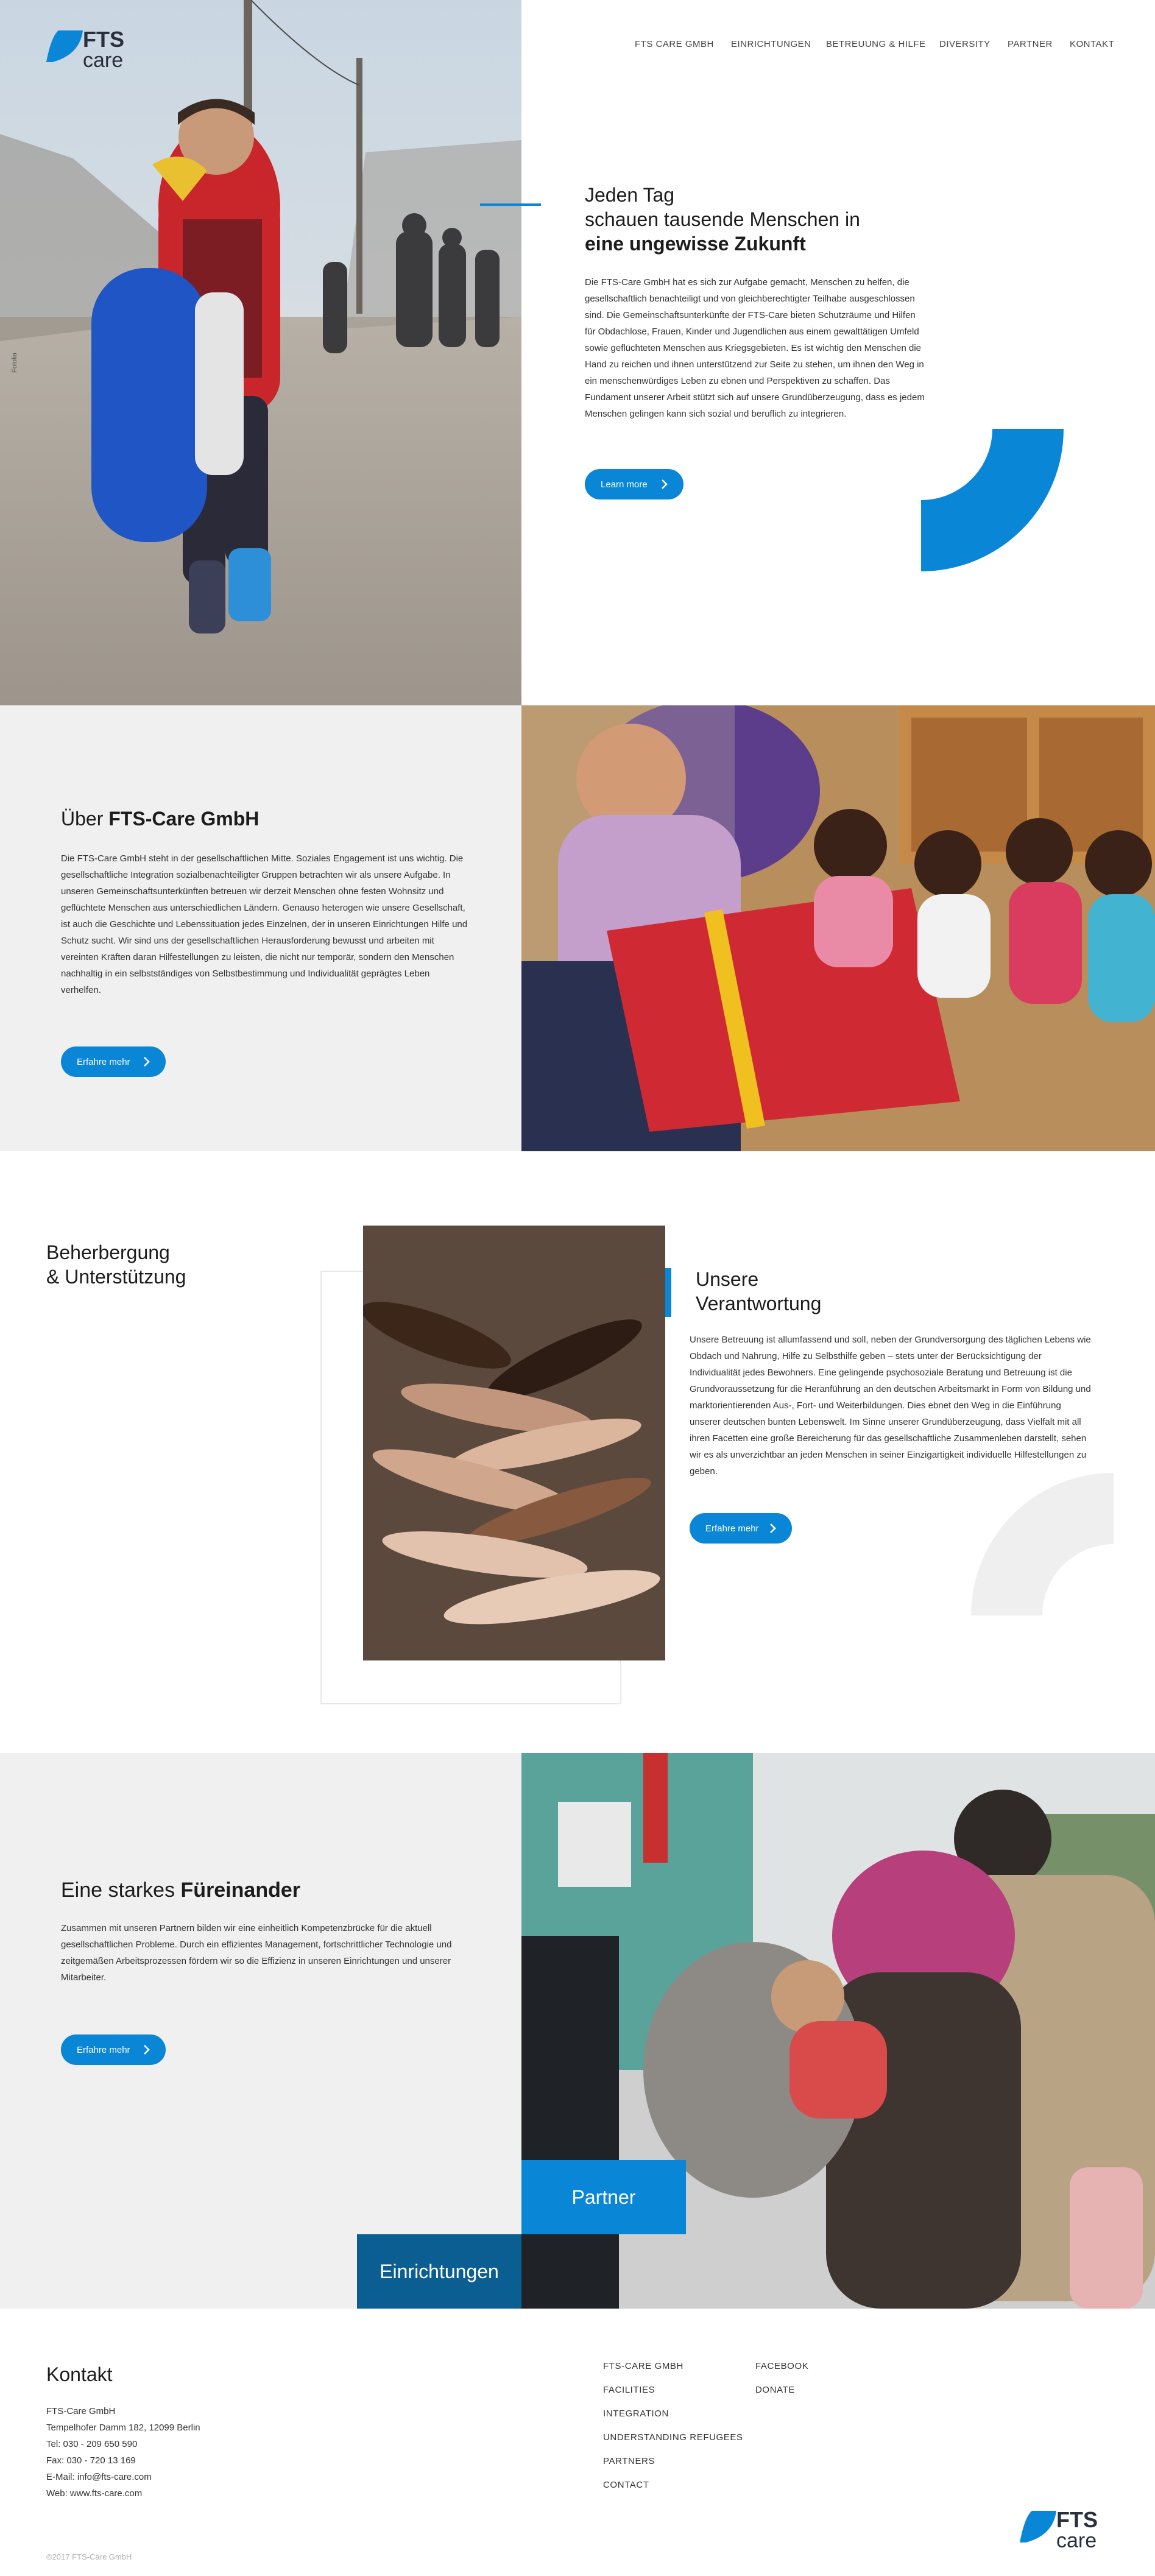  Describe the element at coordinates (121, 1890) in the screenshot. I see `together-heading-plain: Eine starkes` at that location.